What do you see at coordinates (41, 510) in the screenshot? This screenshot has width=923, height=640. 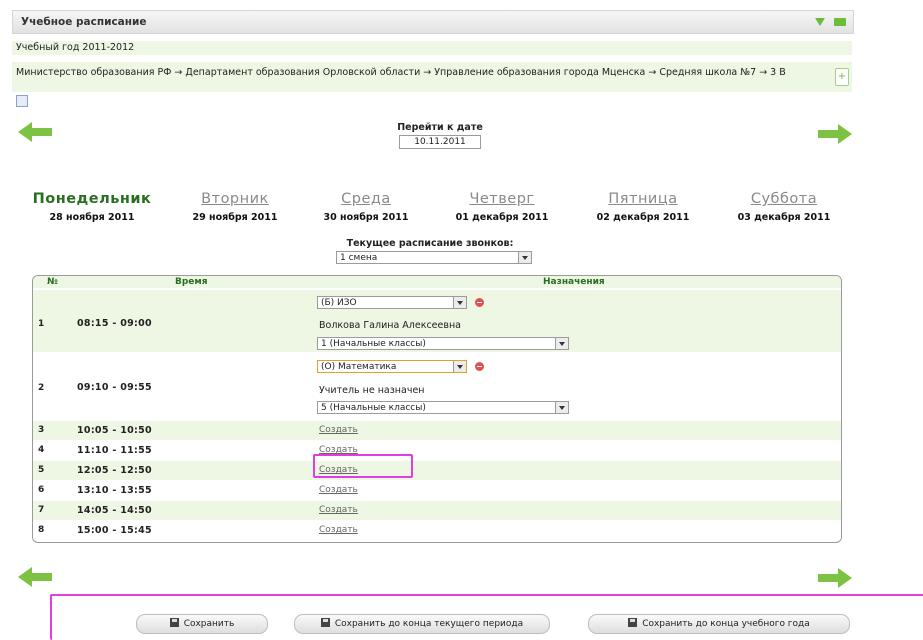 I see `row-number: 7` at bounding box center [41, 510].